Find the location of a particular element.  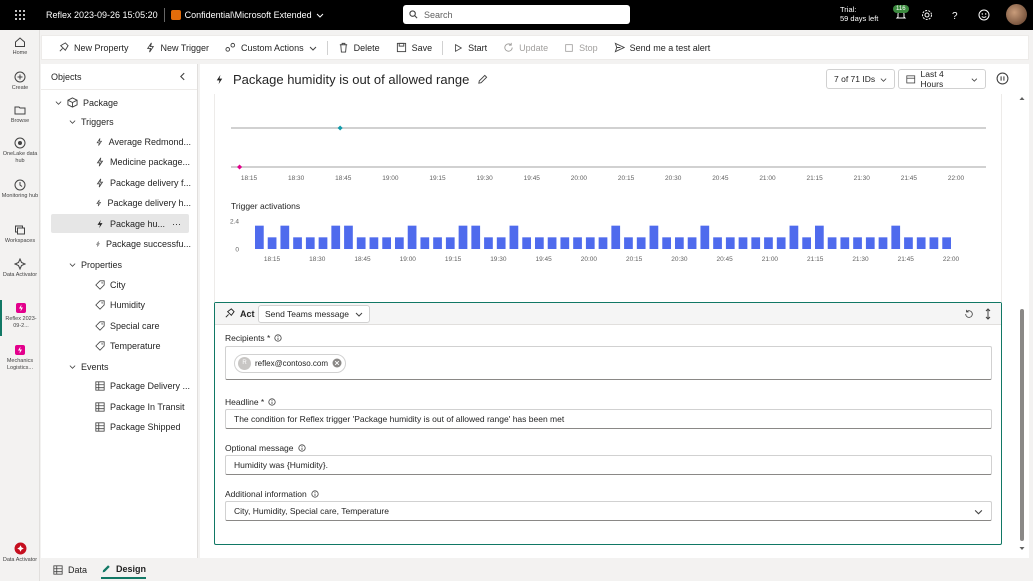

x-tick-label: 20:00 is located at coordinates (579, 178).